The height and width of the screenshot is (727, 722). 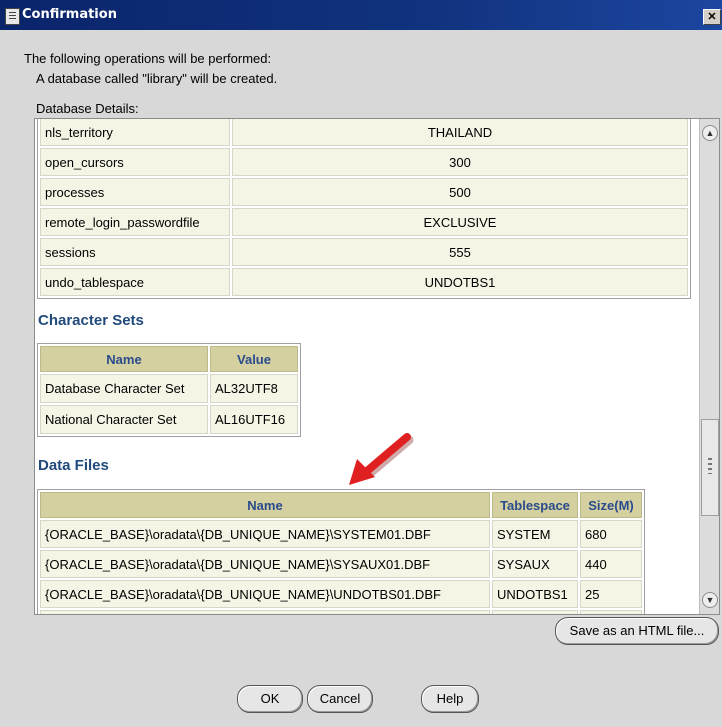 What do you see at coordinates (535, 505) in the screenshot?
I see `column-header-tablespace: Tablespace` at bounding box center [535, 505].